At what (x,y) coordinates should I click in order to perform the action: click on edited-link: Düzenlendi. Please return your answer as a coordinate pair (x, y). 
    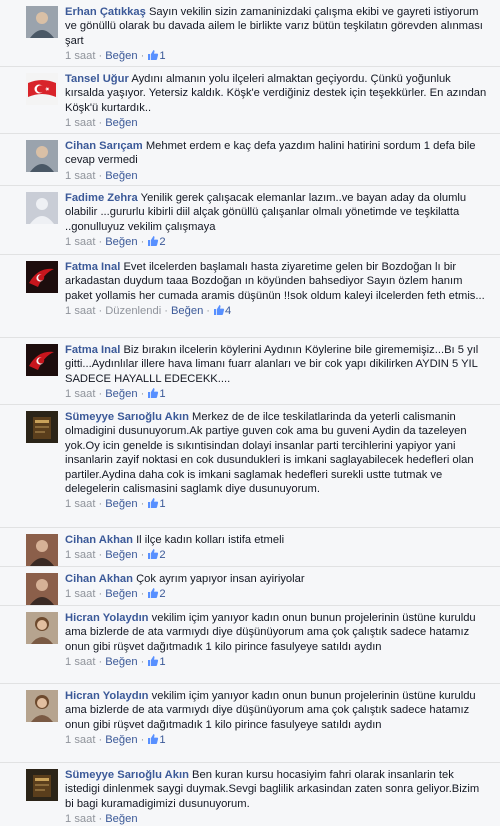
    Looking at the image, I should click on (133, 311).